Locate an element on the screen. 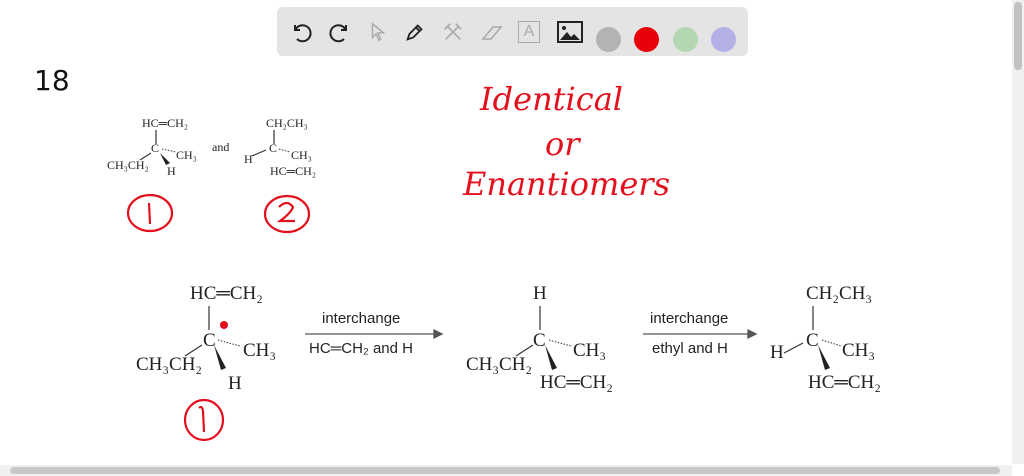  mol2-bottom: HC═CH₂ is located at coordinates (293, 171).